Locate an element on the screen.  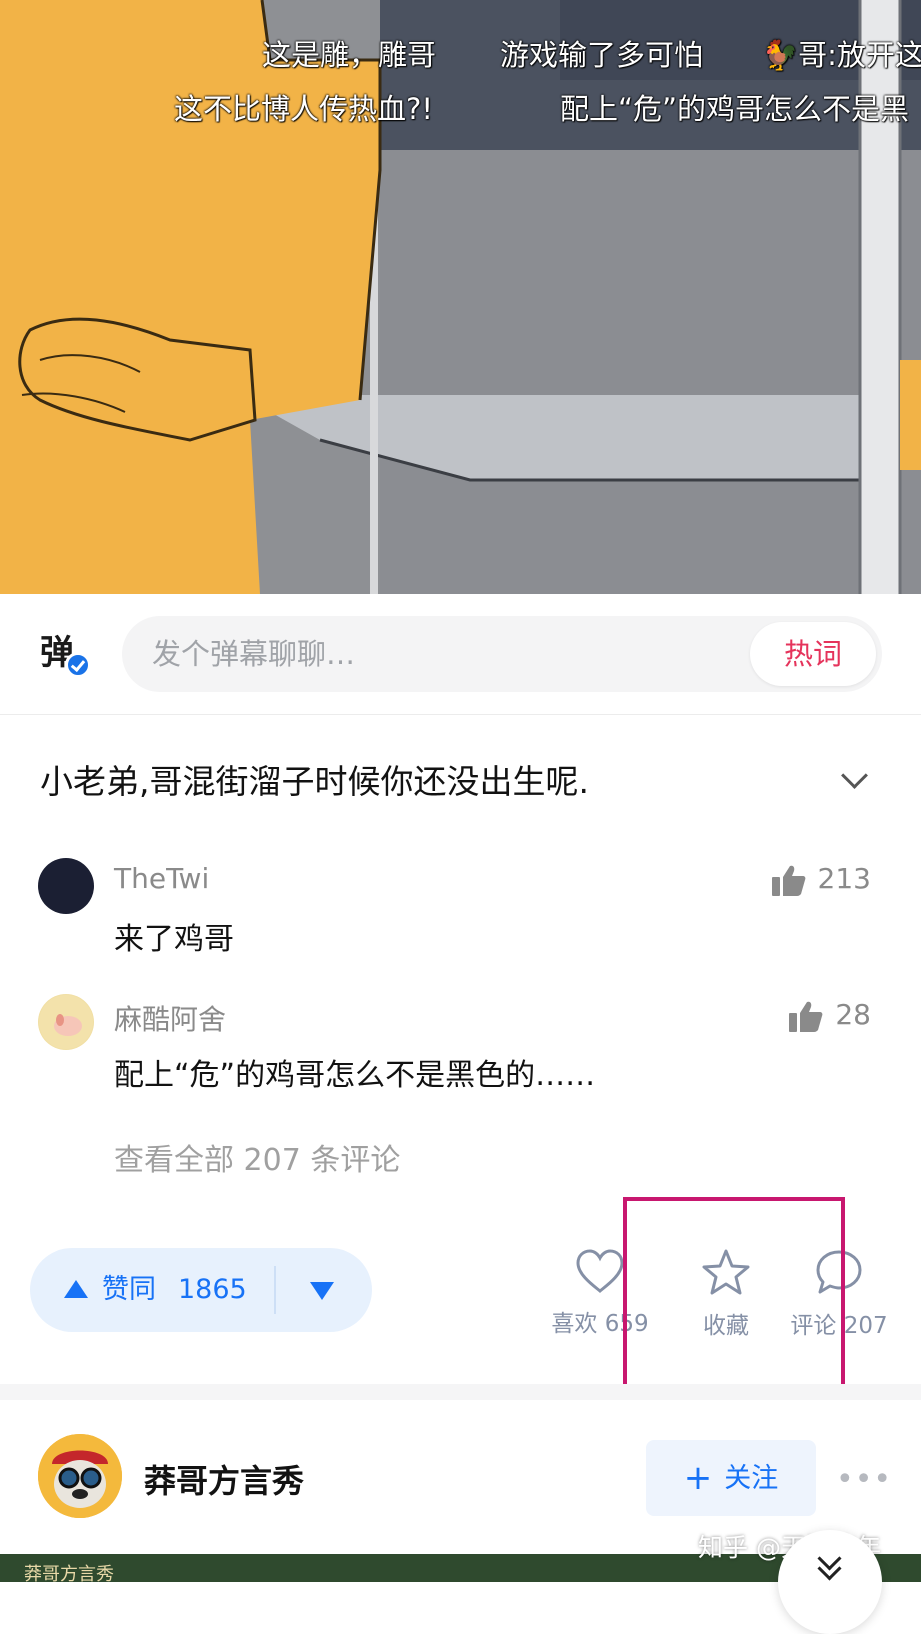
comment-bubble-icon is located at coordinates (839, 1272).